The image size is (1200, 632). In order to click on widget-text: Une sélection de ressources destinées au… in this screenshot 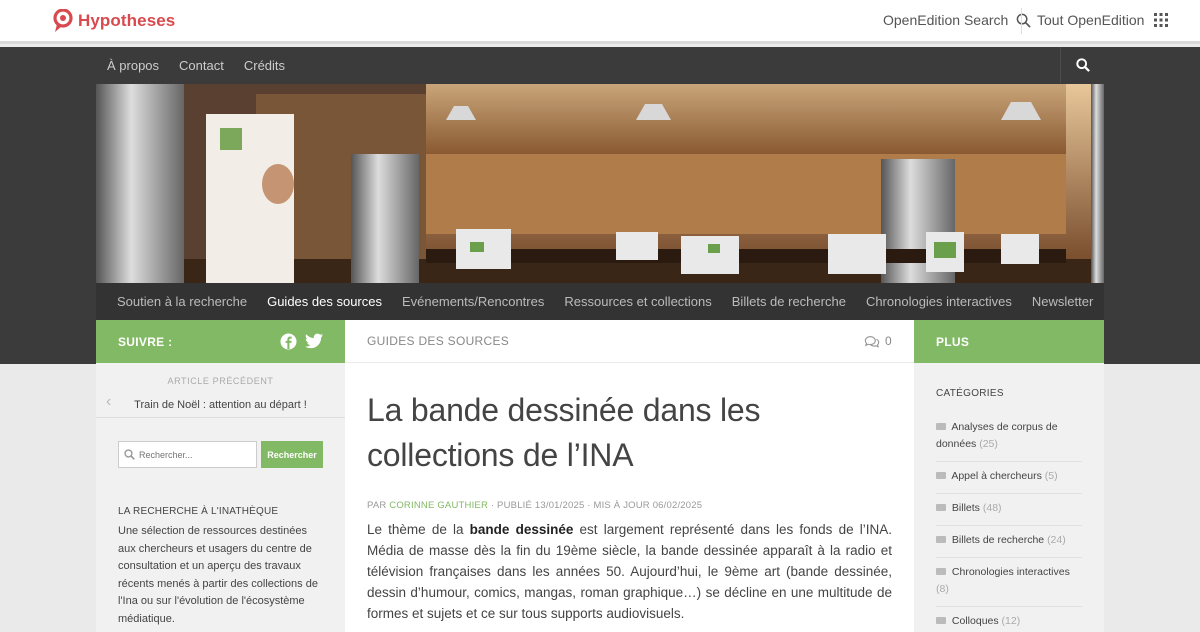, I will do `click(218, 575)`.